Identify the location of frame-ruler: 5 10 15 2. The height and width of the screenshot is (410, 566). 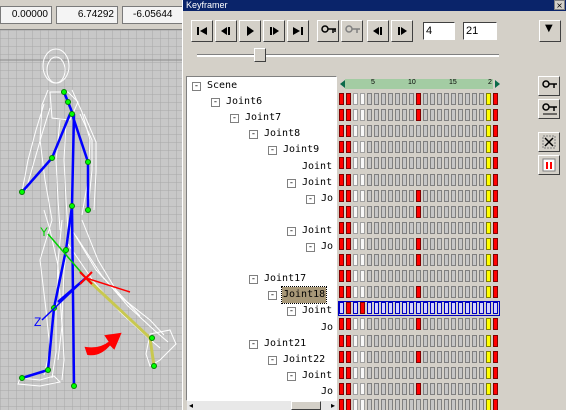
(419, 84).